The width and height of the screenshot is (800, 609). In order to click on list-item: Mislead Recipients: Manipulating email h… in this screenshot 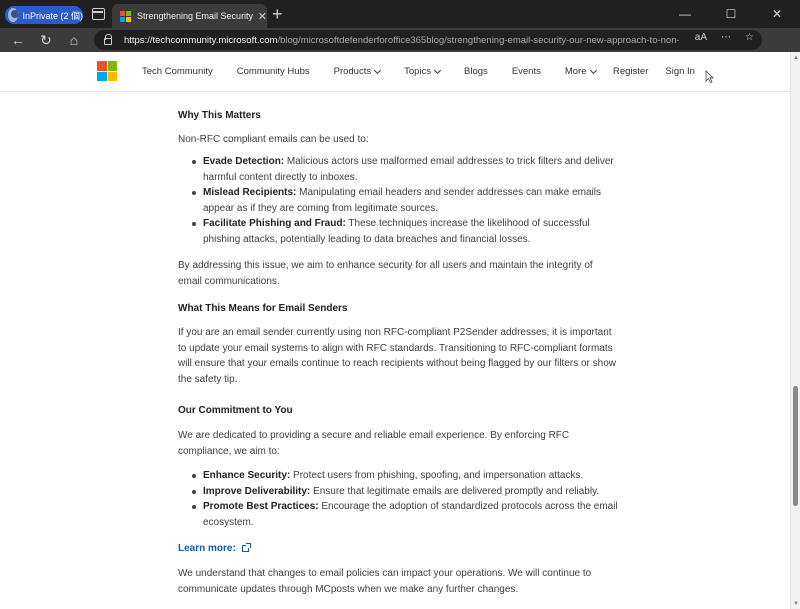, I will do `click(407, 200)`.